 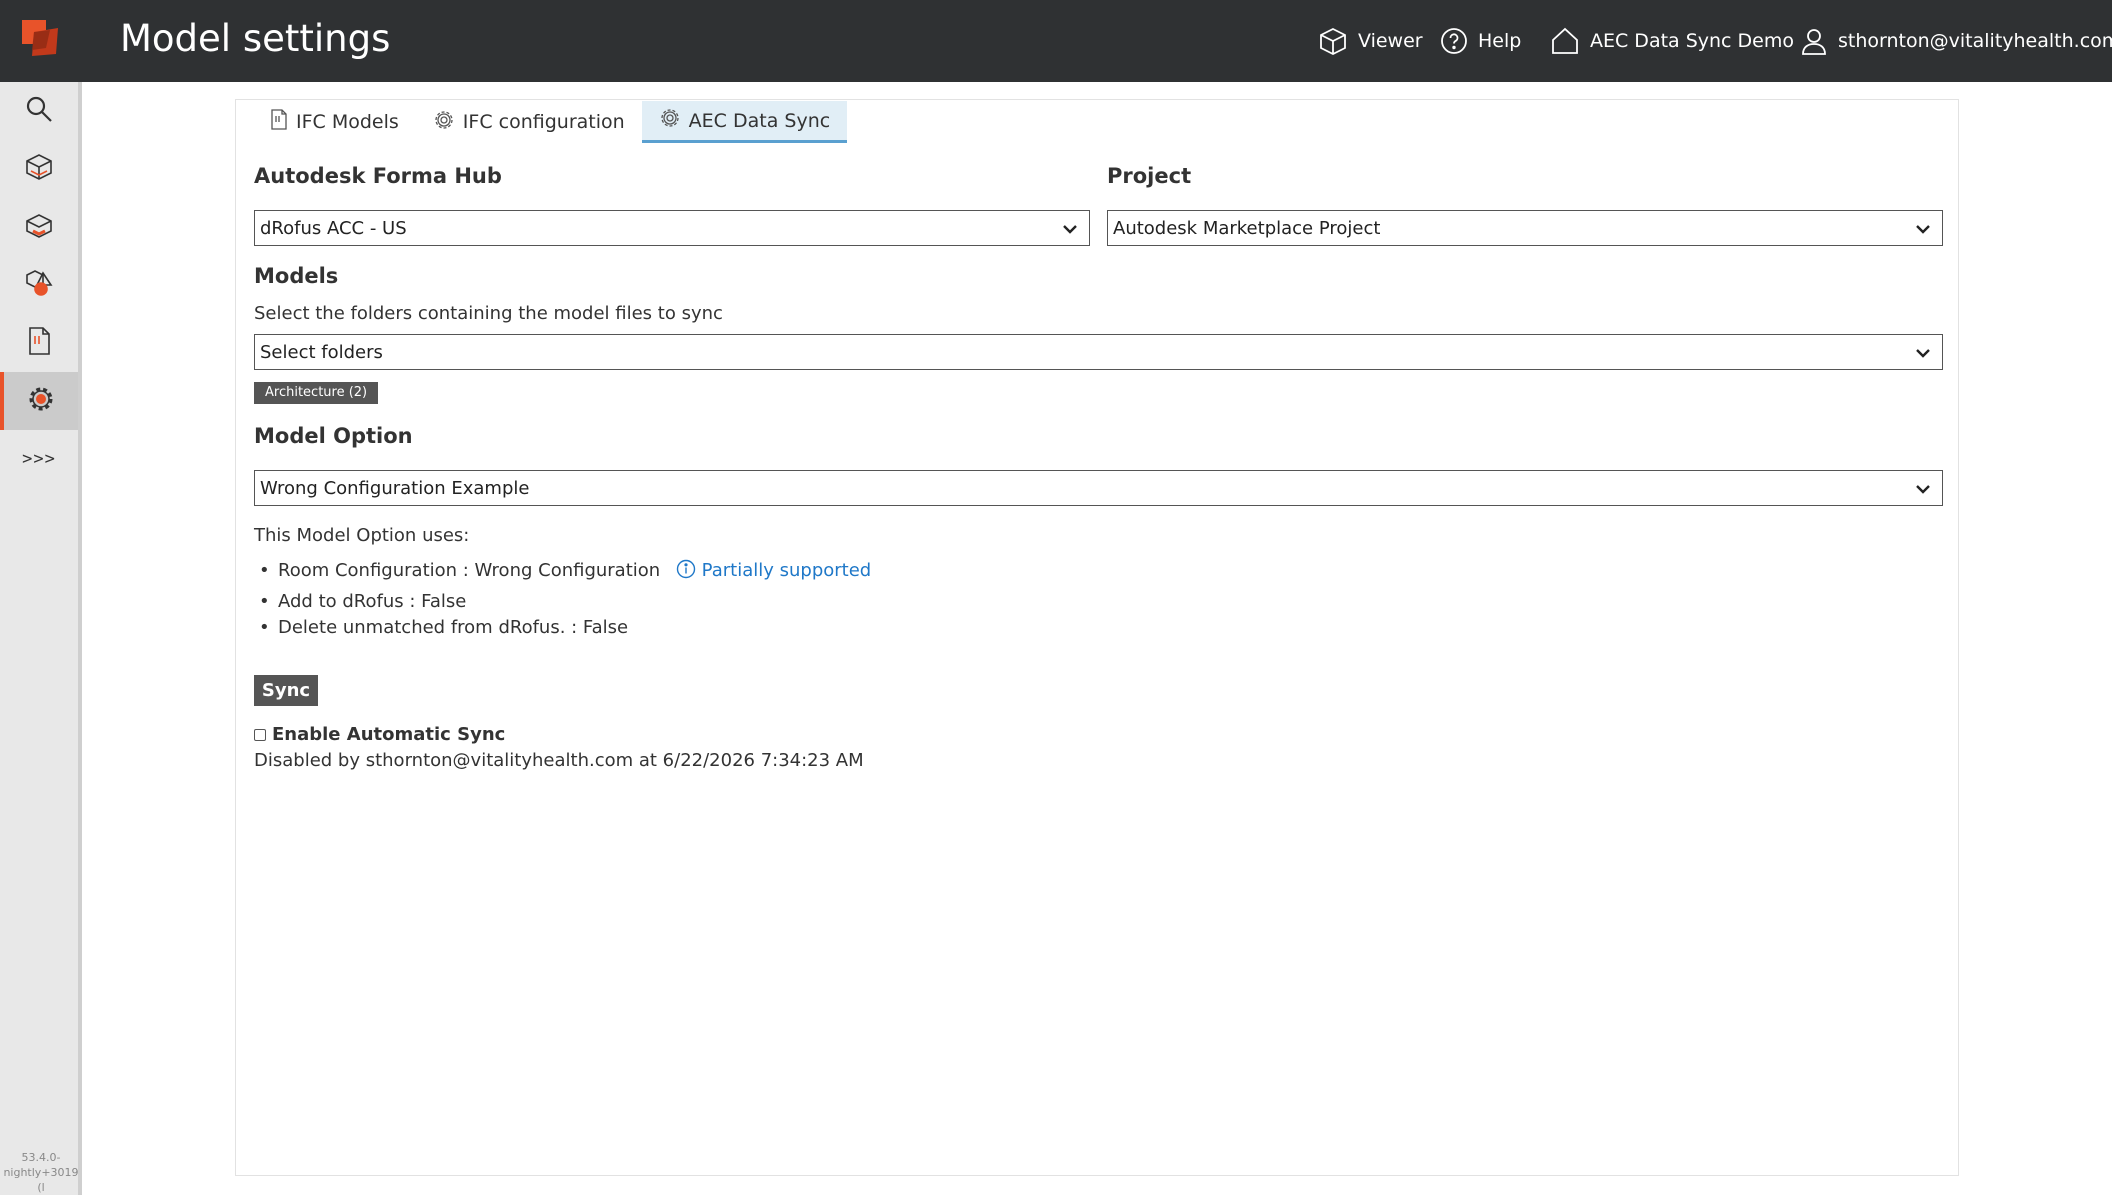 I want to click on sidebar-item-ifc, so click(x=39, y=343).